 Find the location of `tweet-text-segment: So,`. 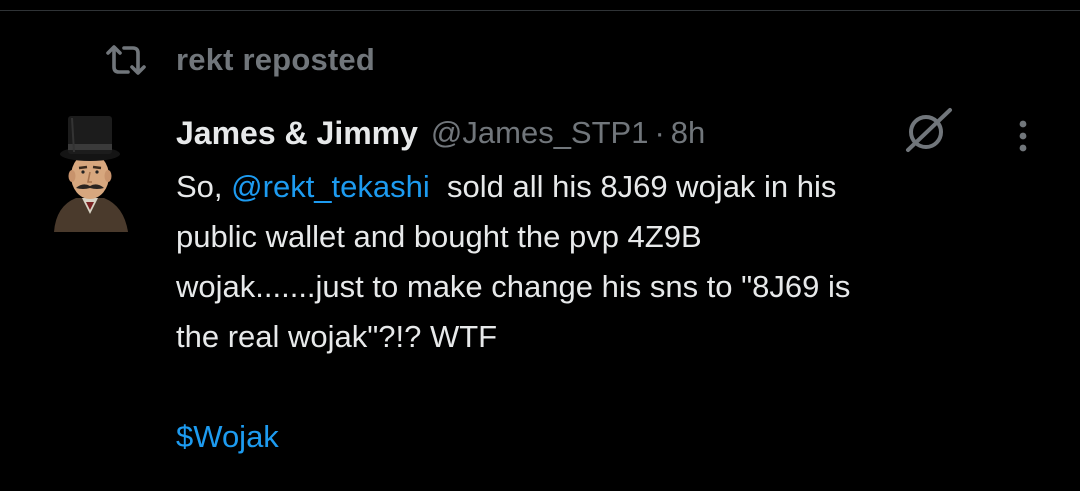

tweet-text-segment: So, is located at coordinates (204, 186).